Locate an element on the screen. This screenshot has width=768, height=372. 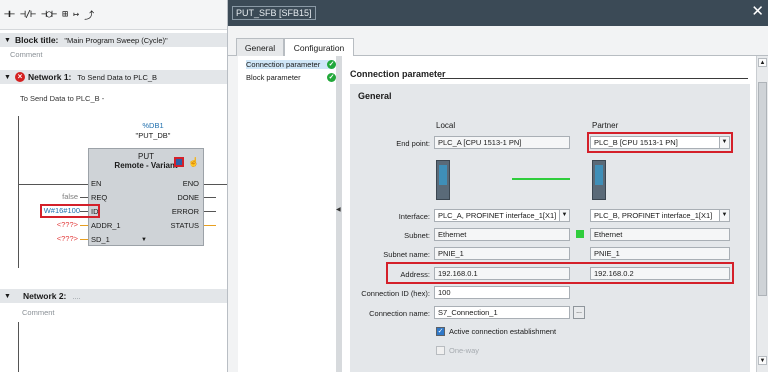
network1-title: To Send Data to PLC_B is located at coordinates (117, 77).